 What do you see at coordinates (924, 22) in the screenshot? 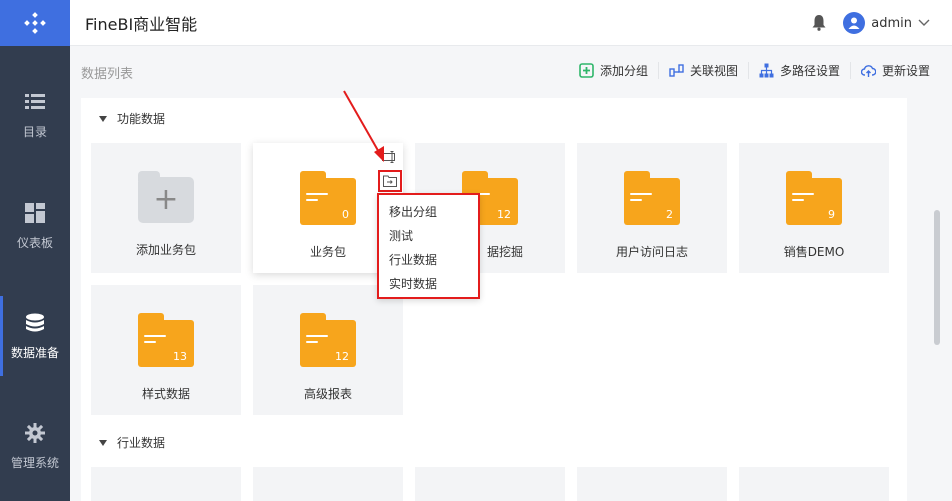
I see `chevron-down-icon` at bounding box center [924, 22].